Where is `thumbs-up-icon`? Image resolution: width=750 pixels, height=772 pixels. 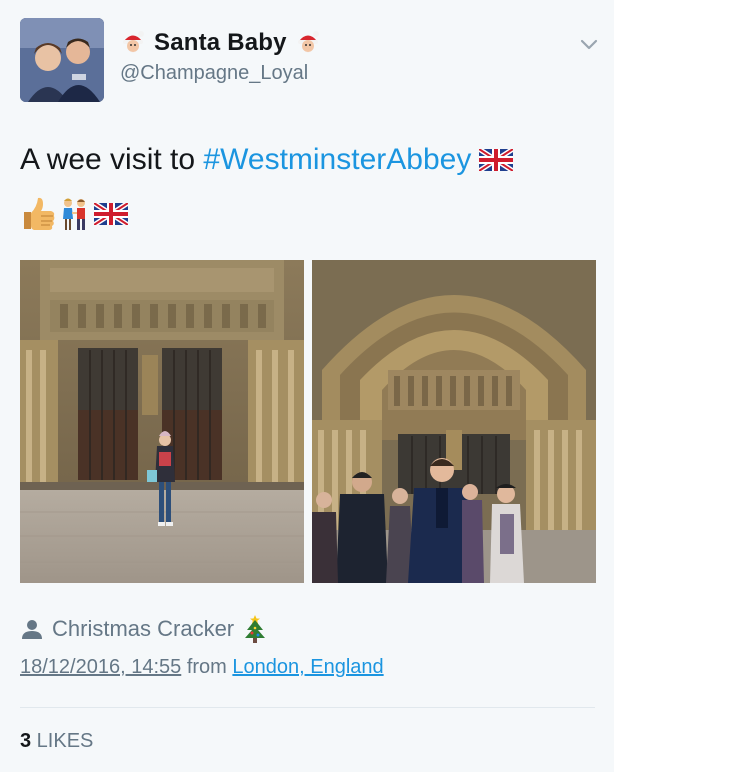
thumbs-up-icon is located at coordinates (38, 214).